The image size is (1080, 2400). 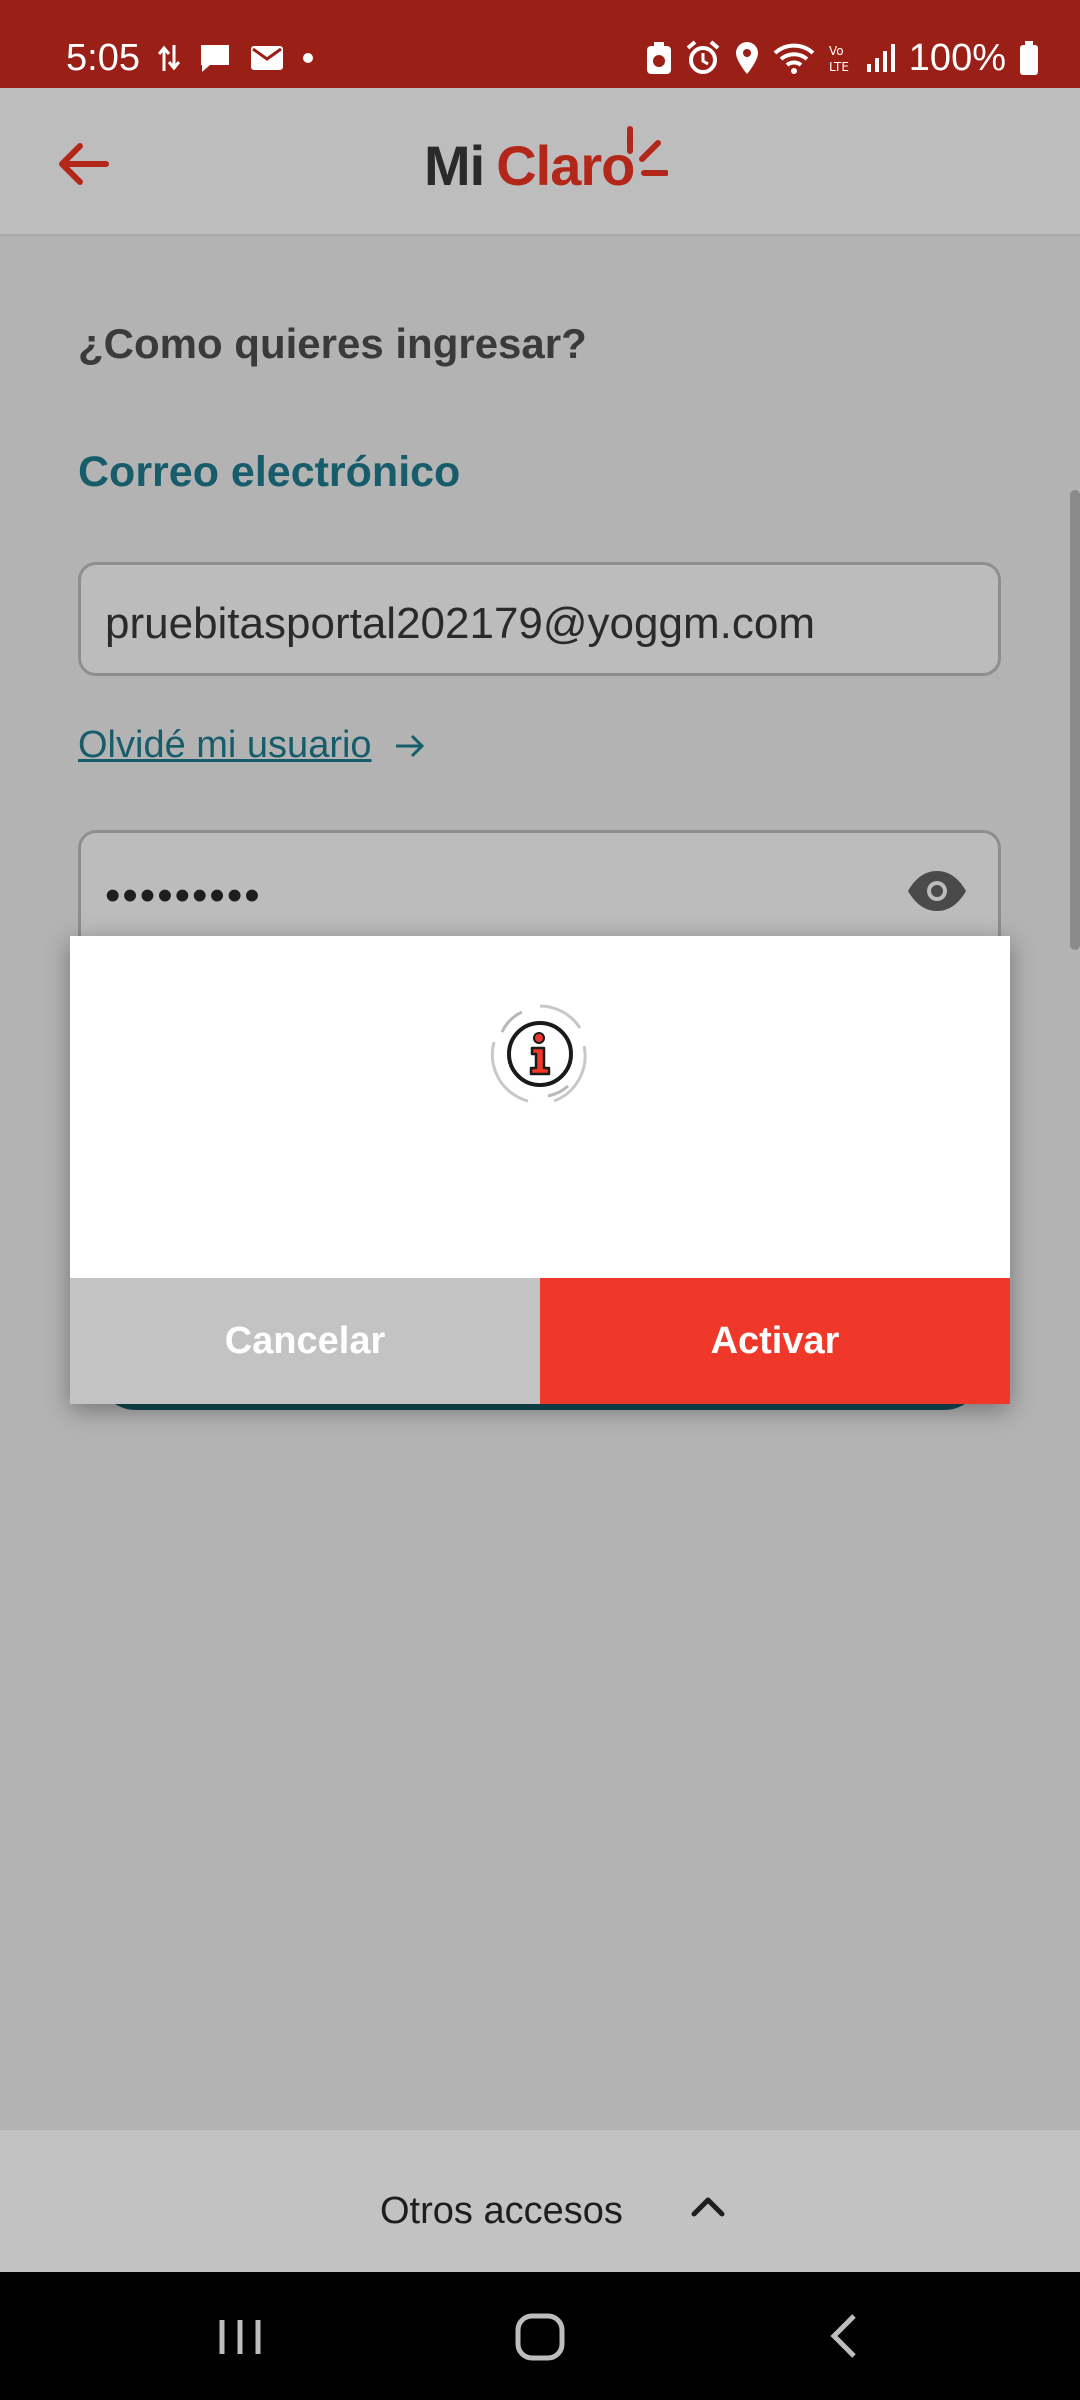 What do you see at coordinates (836, 51) in the screenshot?
I see `svg-text: Vo` at bounding box center [836, 51].